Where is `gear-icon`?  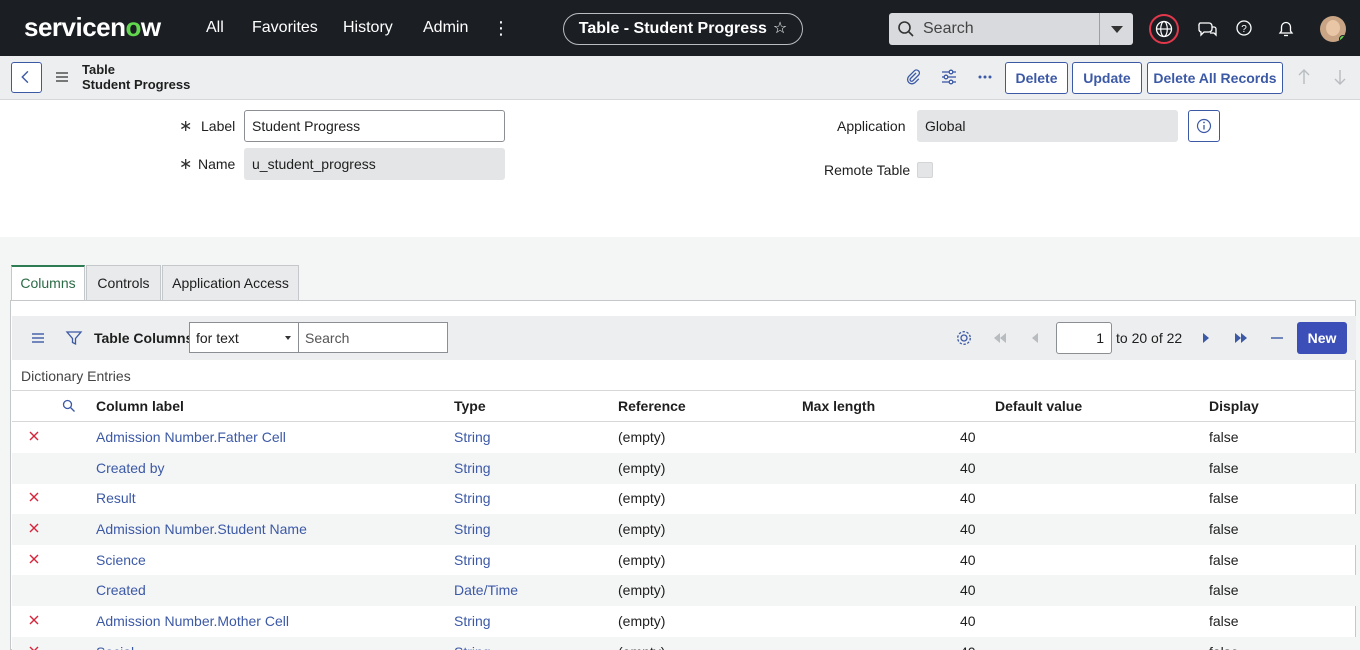
gear-icon is located at coordinates (964, 338).